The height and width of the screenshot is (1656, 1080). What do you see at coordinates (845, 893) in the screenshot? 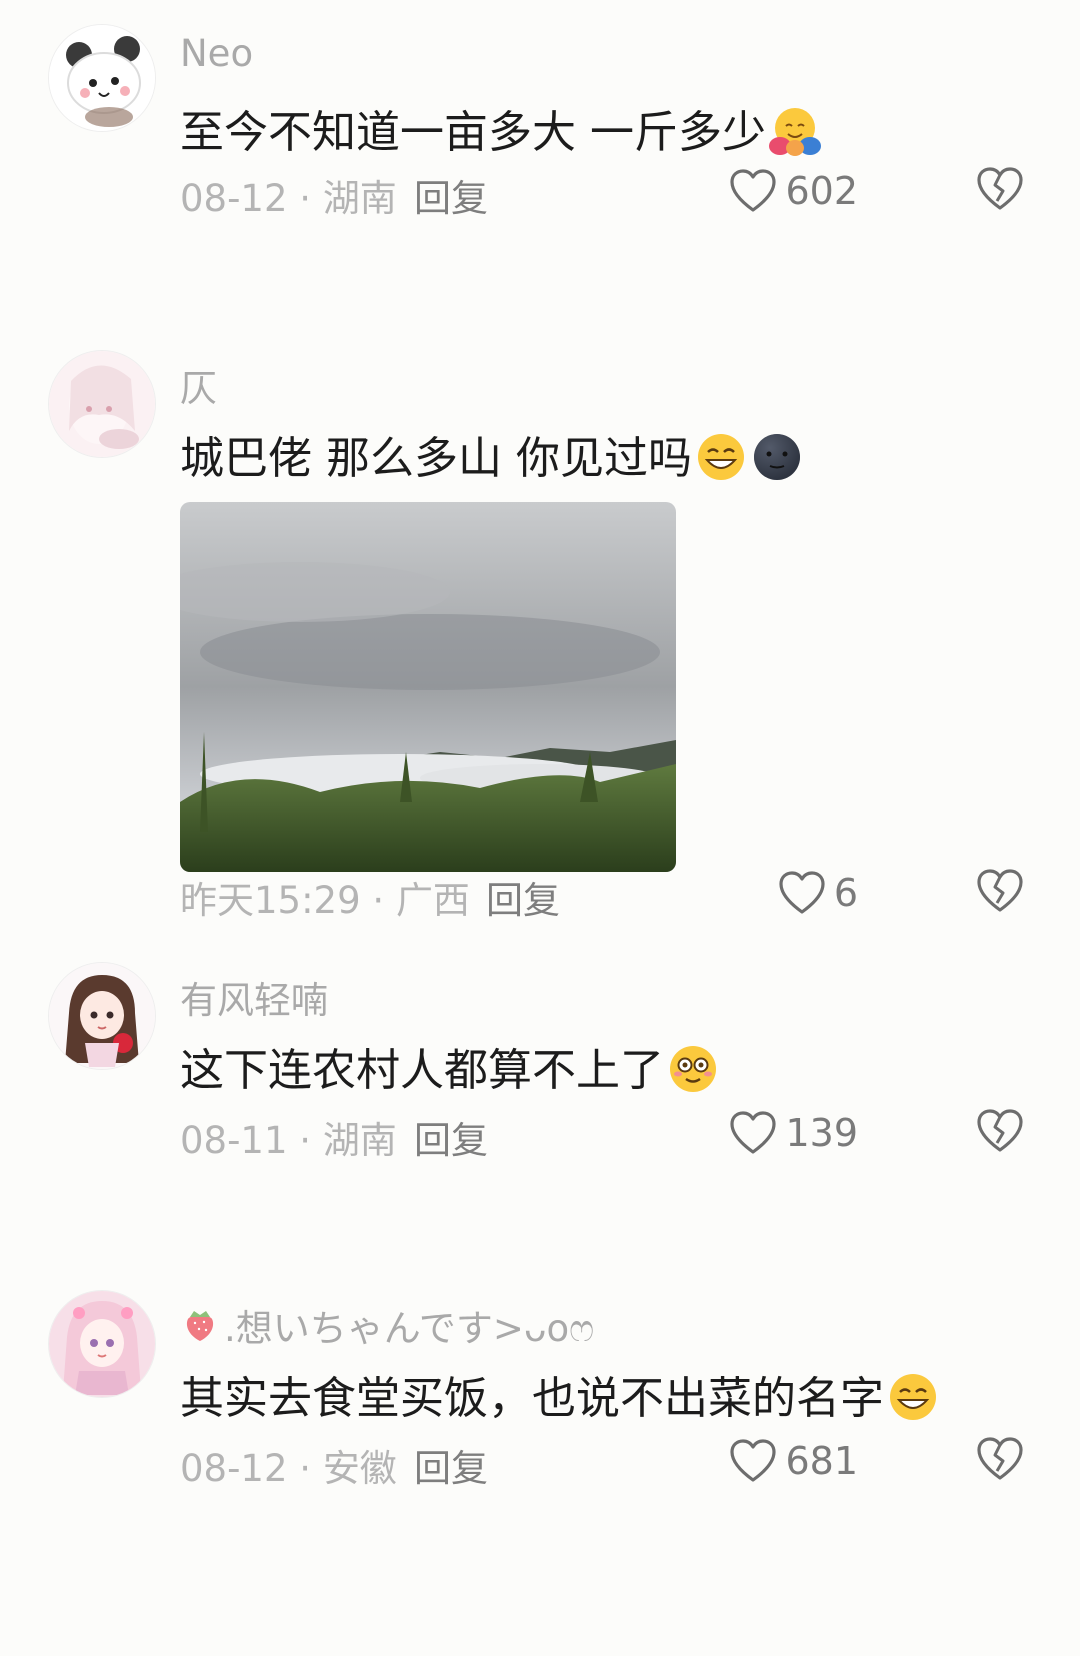
I see `like-count: 6` at bounding box center [845, 893].